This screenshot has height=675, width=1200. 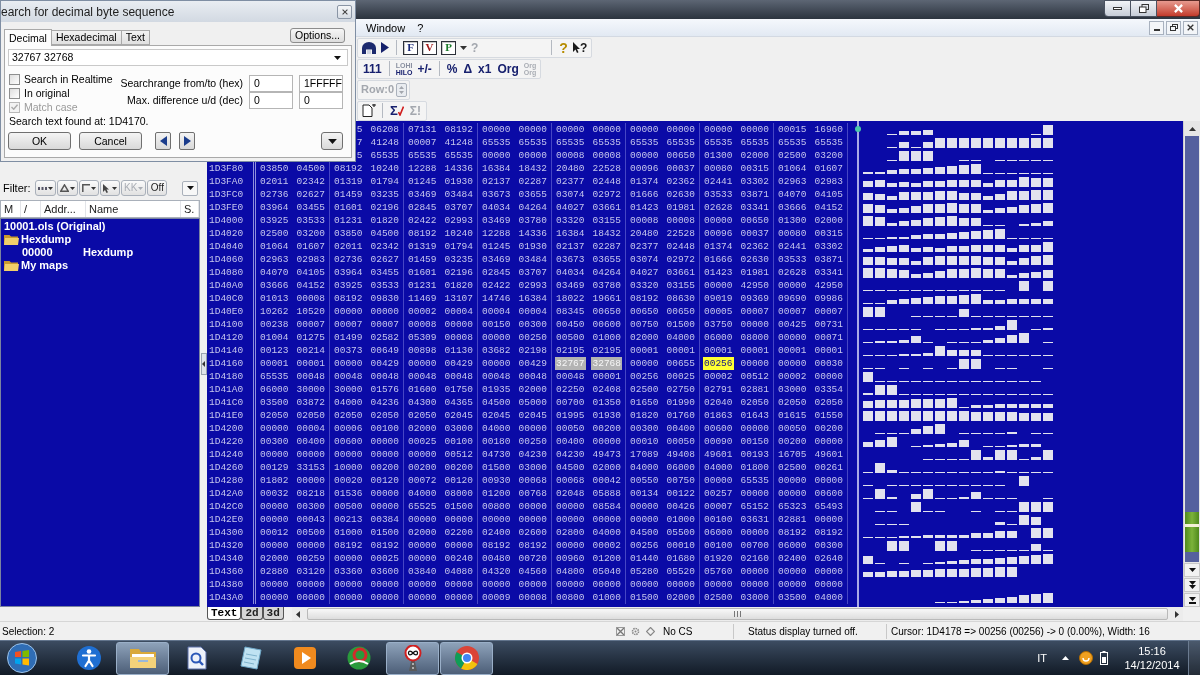 What do you see at coordinates (754, 272) in the screenshot?
I see `hex-value: 01981` at bounding box center [754, 272].